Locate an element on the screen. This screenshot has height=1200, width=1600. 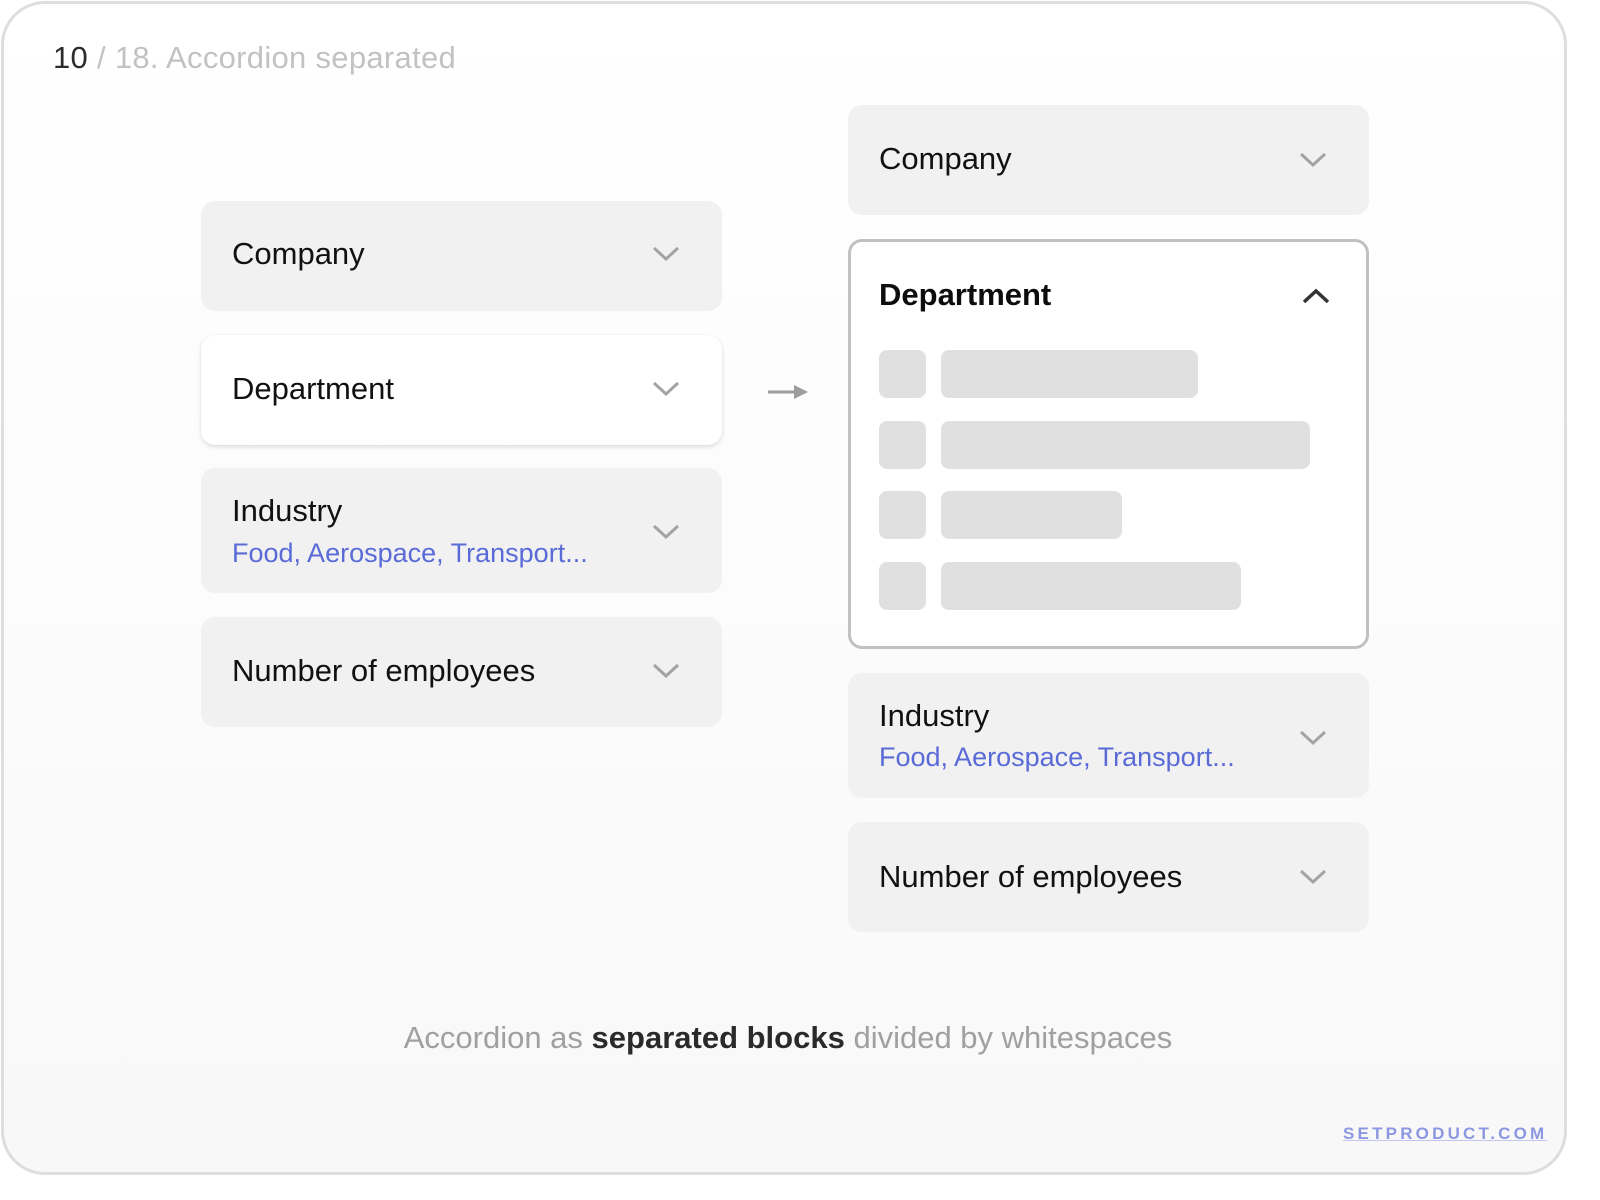
accordion-item-department: Department is located at coordinates (461, 390).